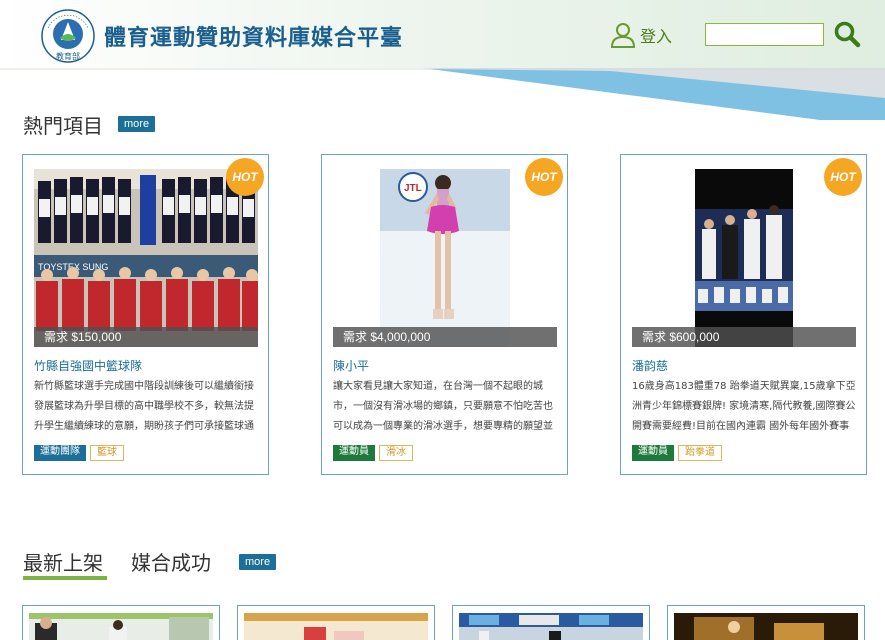 The height and width of the screenshot is (640, 885). What do you see at coordinates (623, 35) in the screenshot?
I see `user-icon` at bounding box center [623, 35].